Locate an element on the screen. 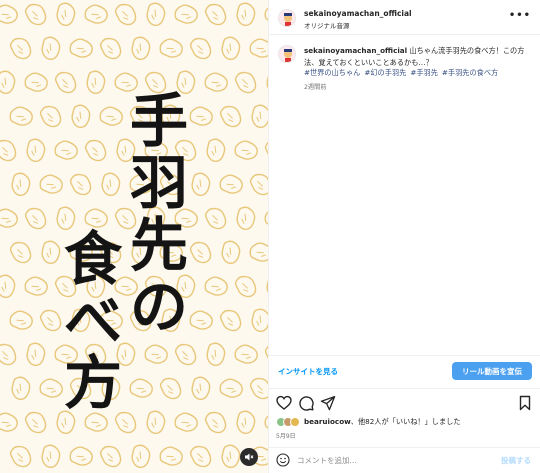  timestamp: 2週間前 is located at coordinates (315, 86).